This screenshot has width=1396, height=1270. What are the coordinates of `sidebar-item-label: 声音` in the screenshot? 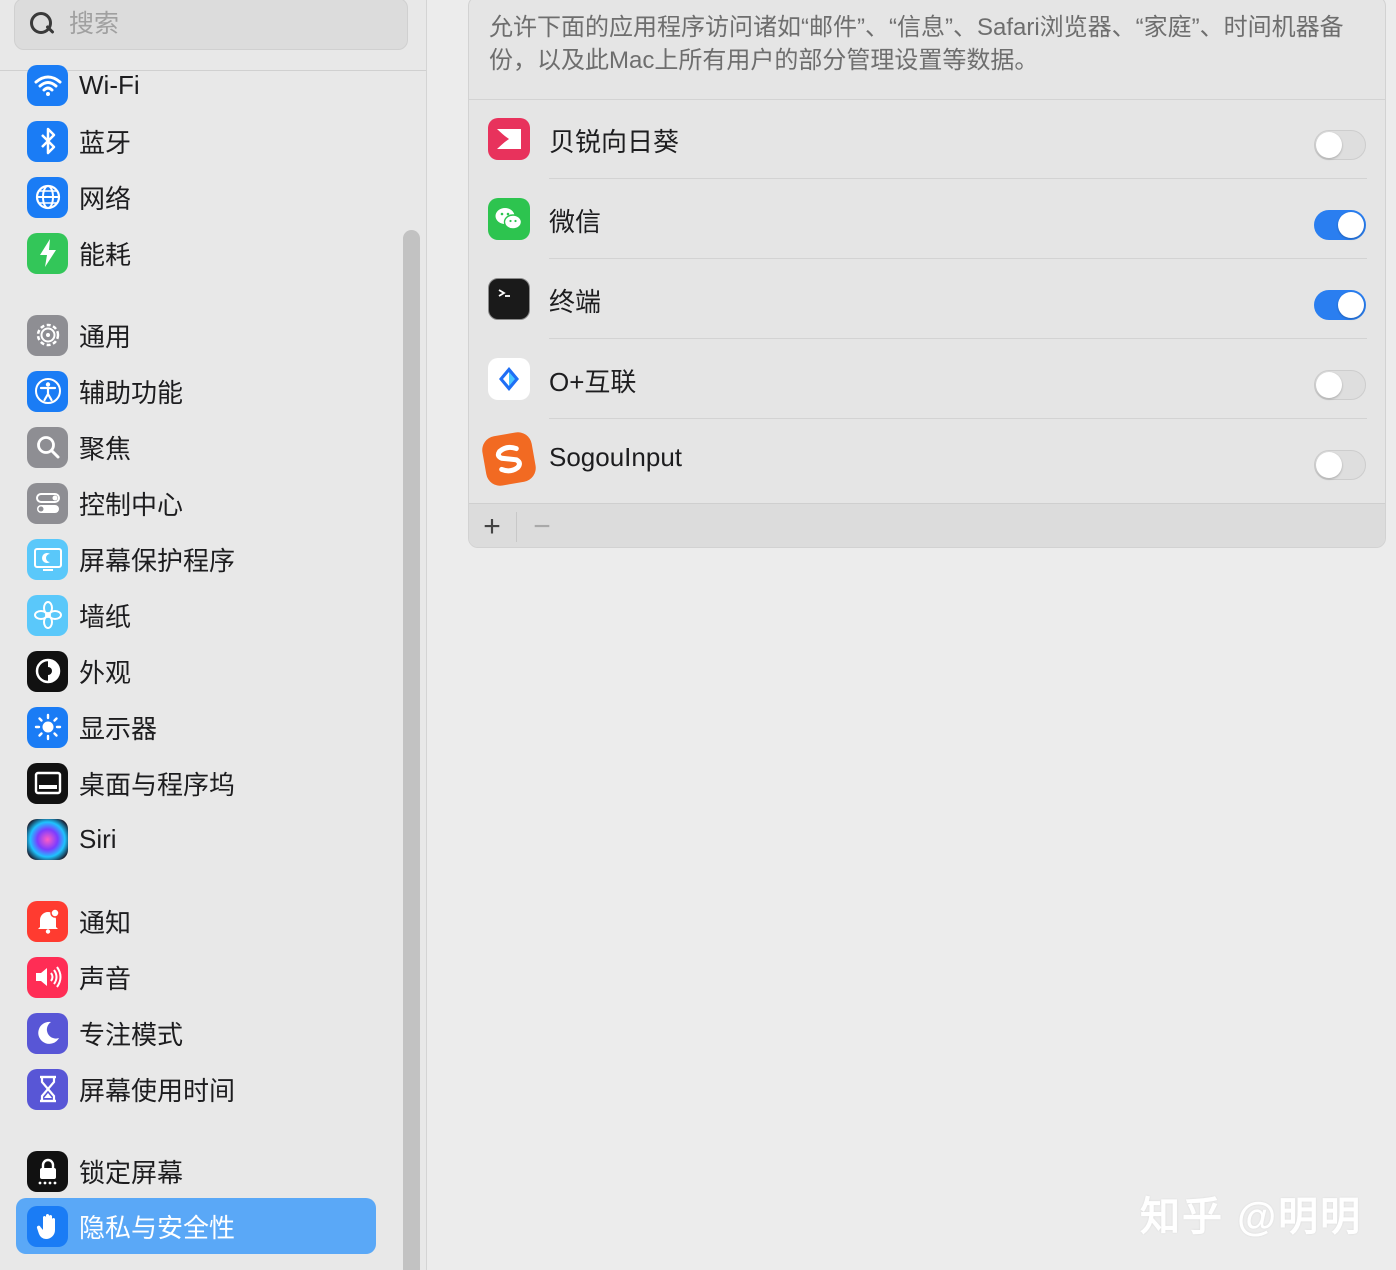 It's located at (105, 978).